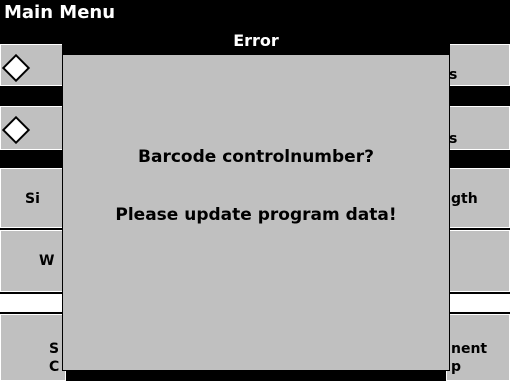 The width and height of the screenshot is (510, 381). What do you see at coordinates (478, 65) in the screenshot?
I see `menu-button-2: s` at bounding box center [478, 65].